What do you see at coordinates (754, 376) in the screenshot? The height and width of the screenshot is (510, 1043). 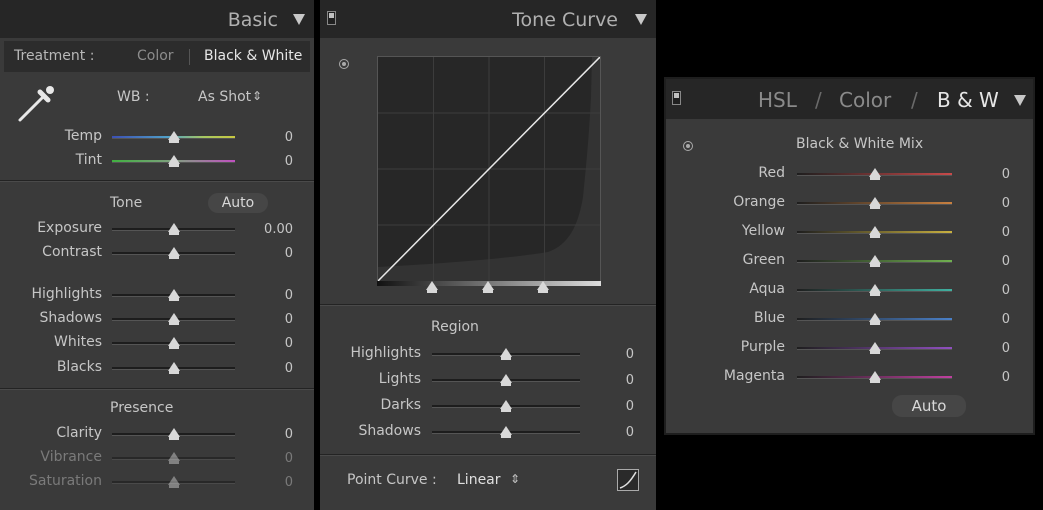 I see `magenta-label: Magenta` at bounding box center [754, 376].